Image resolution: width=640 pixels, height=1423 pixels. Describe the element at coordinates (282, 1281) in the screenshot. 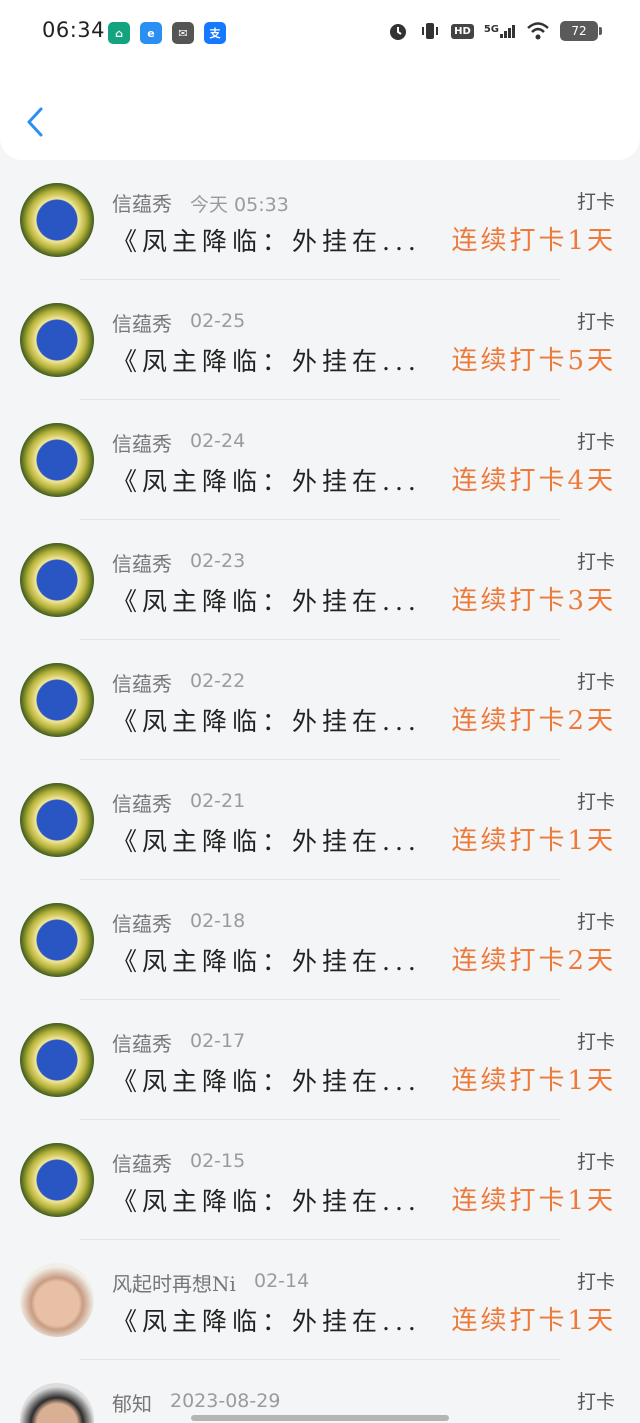

I see `post-date: 02-14` at that location.